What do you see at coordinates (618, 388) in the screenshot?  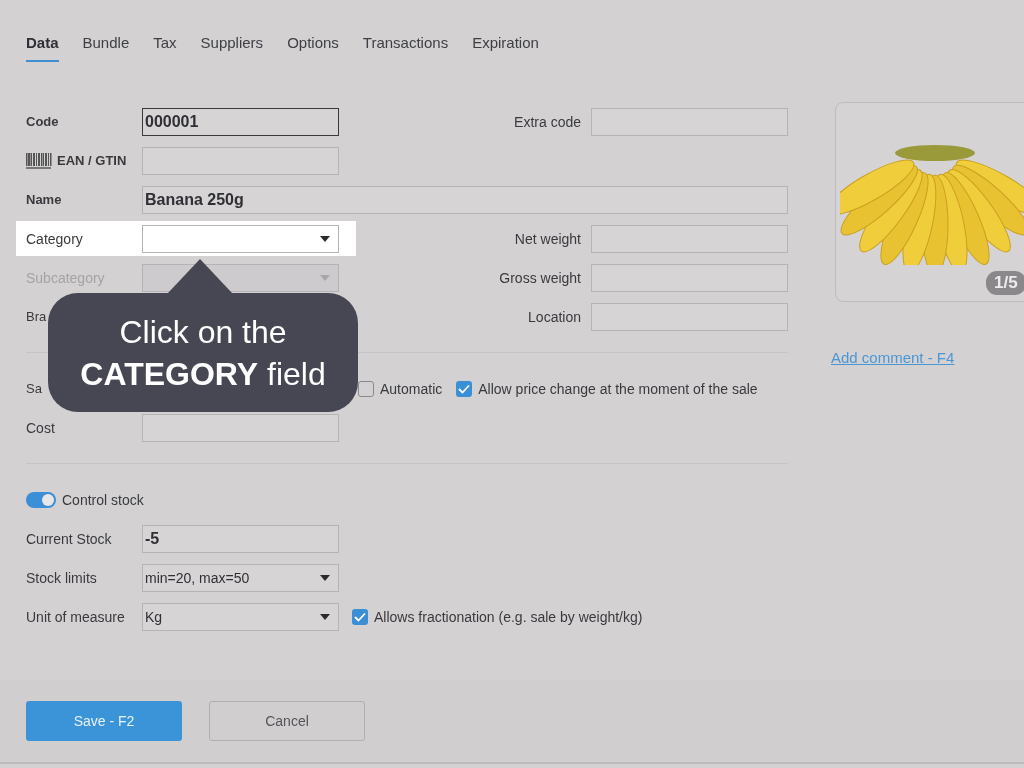 I see `checkbox-label: Allow price change at the moment of the sale` at bounding box center [618, 388].